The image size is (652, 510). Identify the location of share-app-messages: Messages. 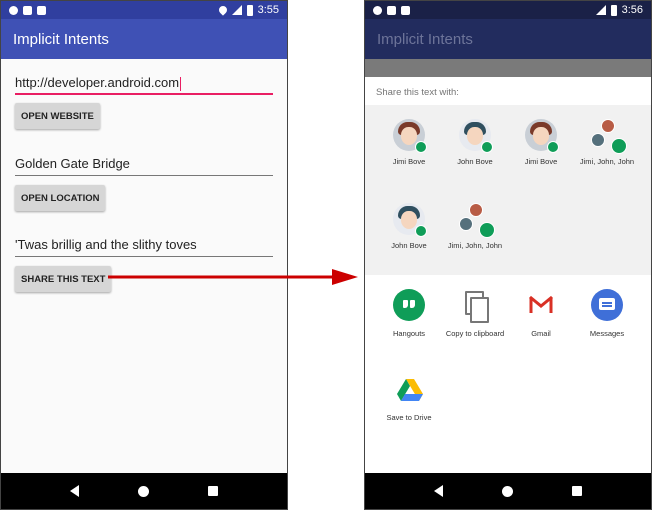
(607, 313).